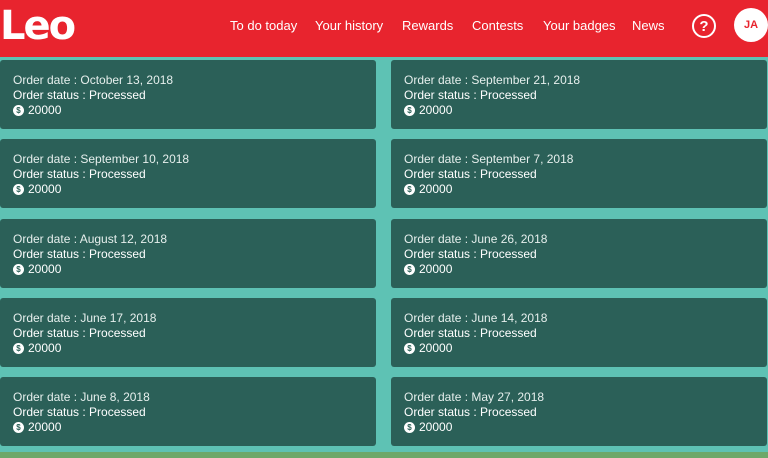  Describe the element at coordinates (90, 239) in the screenshot. I see `order-date: Order date : August 12, 2018` at that location.